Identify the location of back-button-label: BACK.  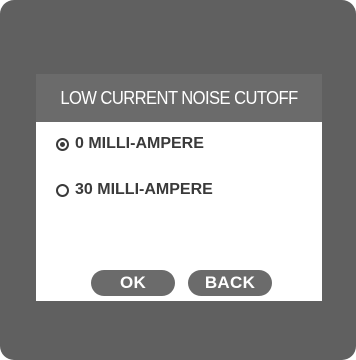
(230, 282).